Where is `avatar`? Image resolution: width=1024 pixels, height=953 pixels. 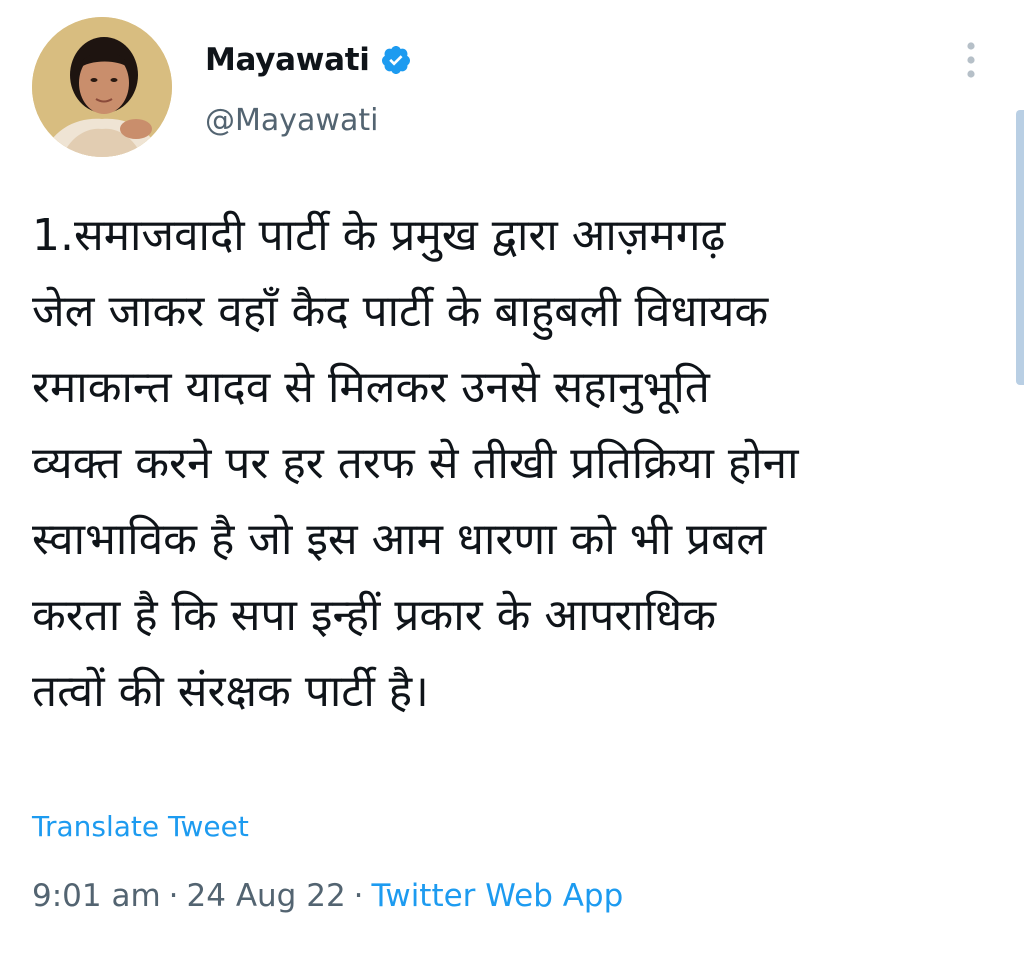 avatar is located at coordinates (102, 87).